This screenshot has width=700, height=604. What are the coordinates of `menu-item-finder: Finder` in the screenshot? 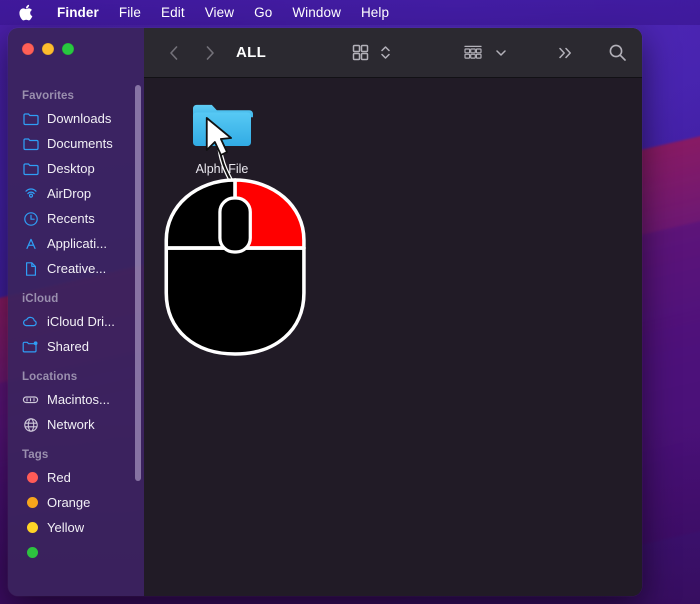 It's located at (78, 12).